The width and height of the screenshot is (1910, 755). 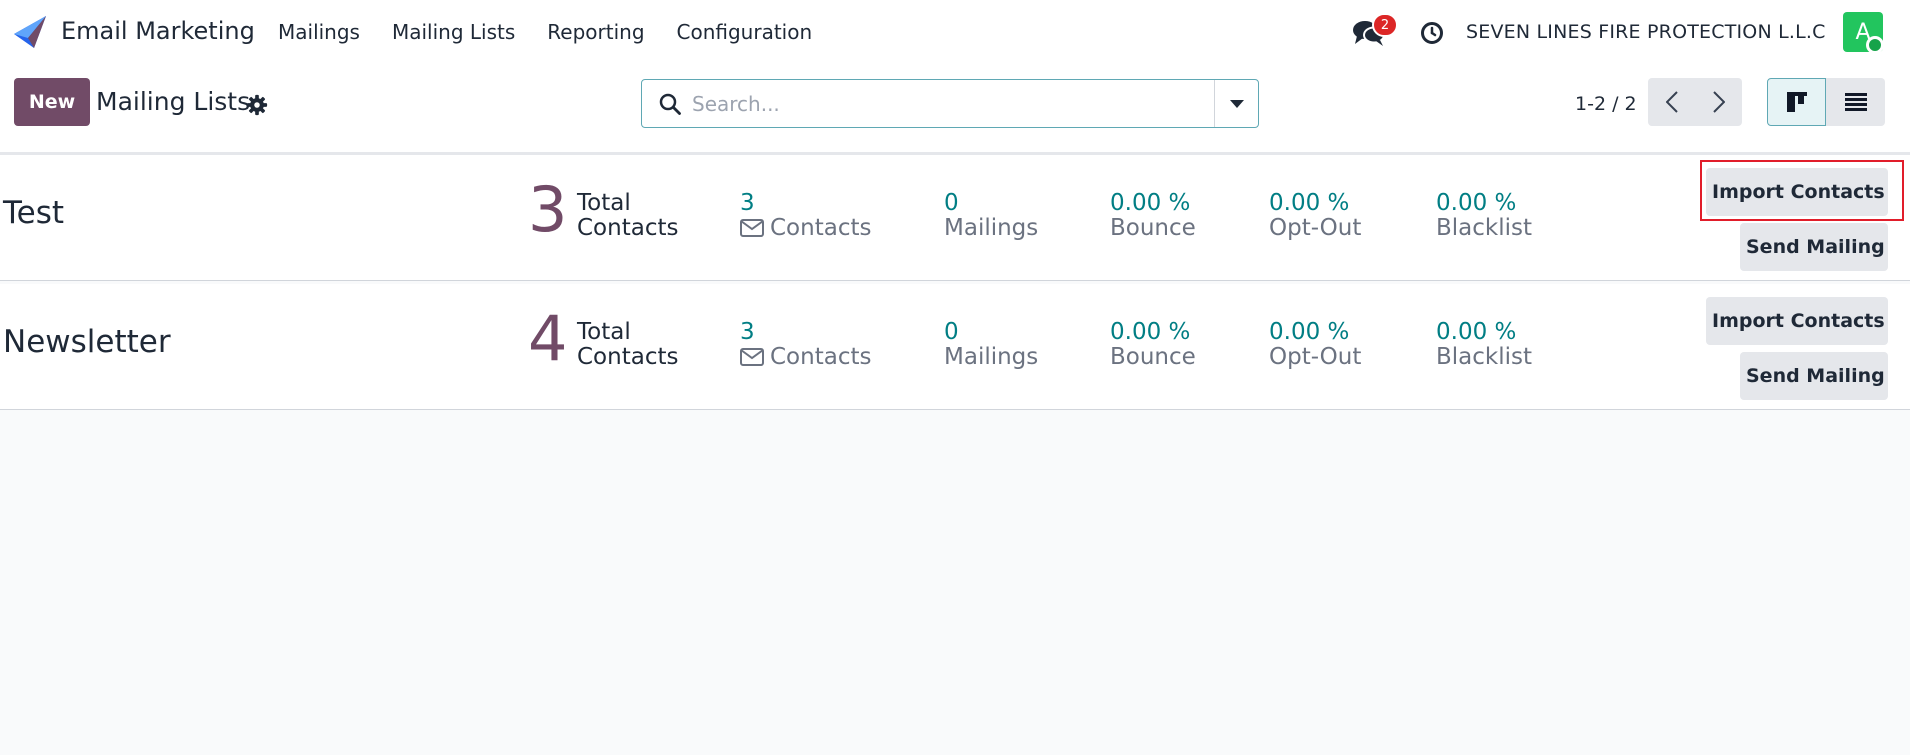 I want to click on chevron-left-icon, so click(x=1671, y=102).